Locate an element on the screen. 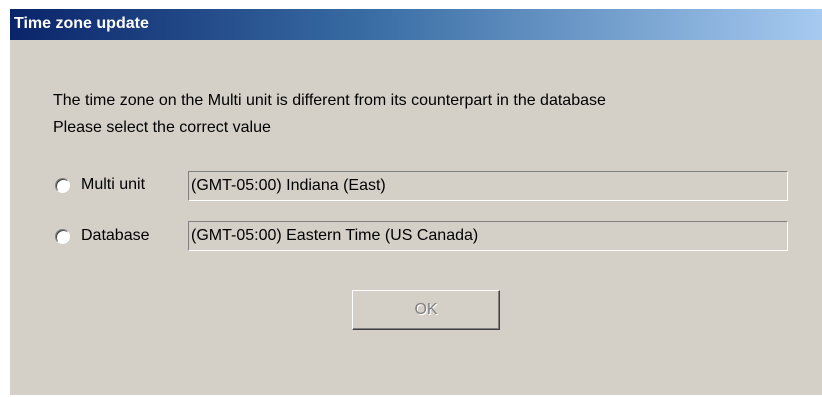  database-radio is located at coordinates (62, 236).